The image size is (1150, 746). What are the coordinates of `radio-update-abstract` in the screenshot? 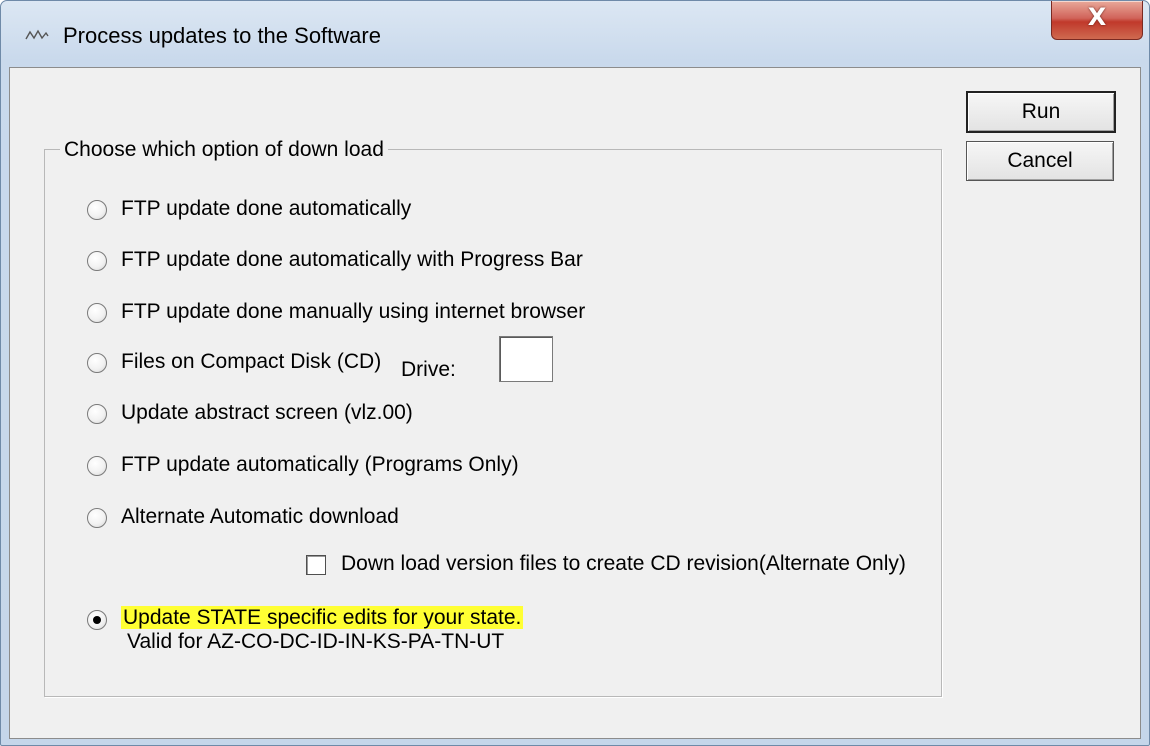 It's located at (97, 414).